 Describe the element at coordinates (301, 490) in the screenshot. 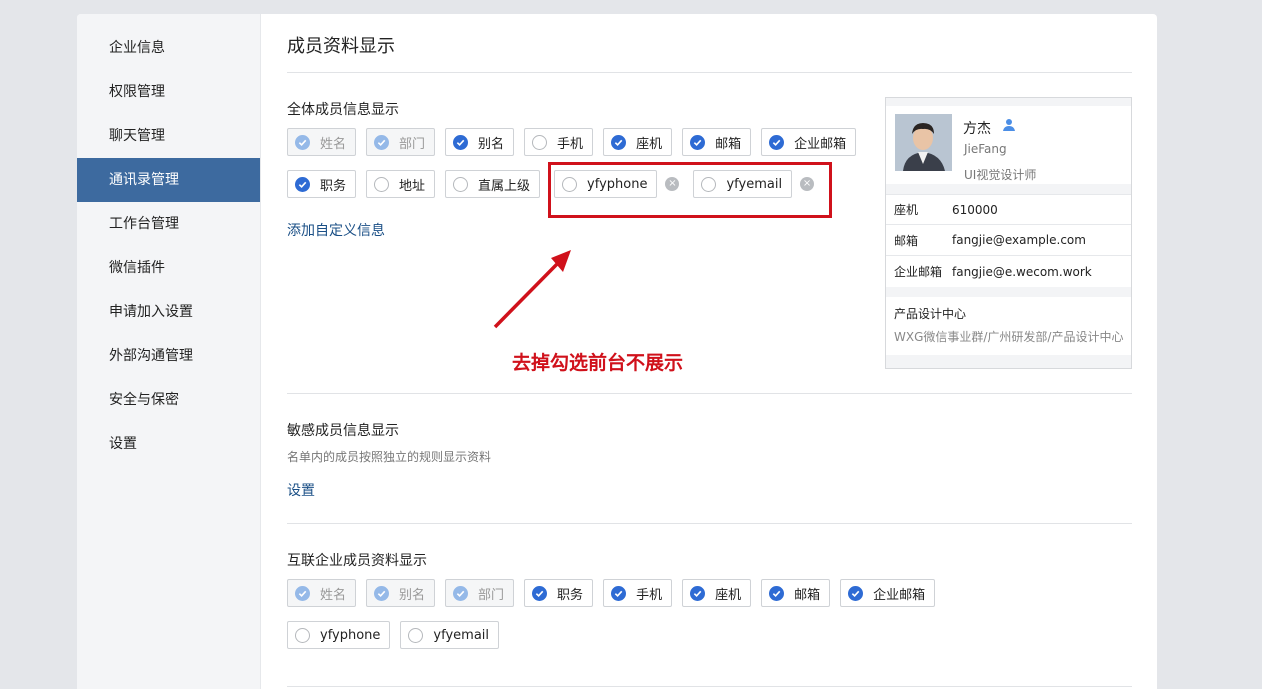

I see `sensitive-settings-link: 设置` at that location.